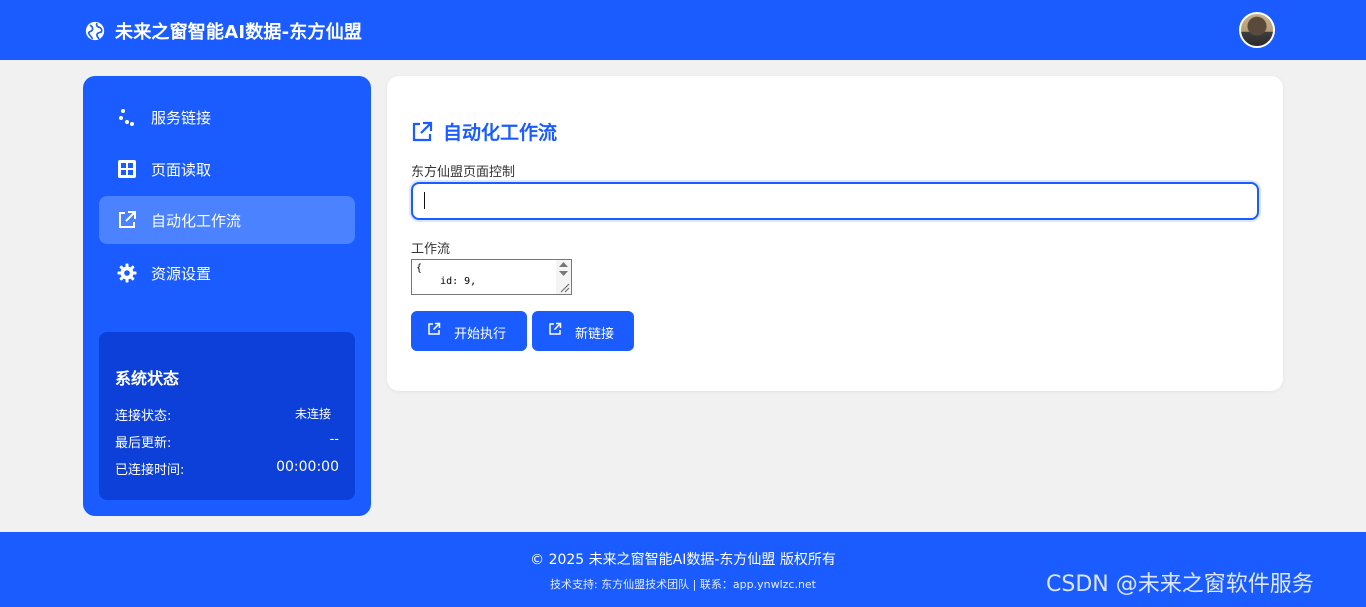 This screenshot has height=607, width=1366. I want to click on status-value: 00:00:00, so click(307, 467).